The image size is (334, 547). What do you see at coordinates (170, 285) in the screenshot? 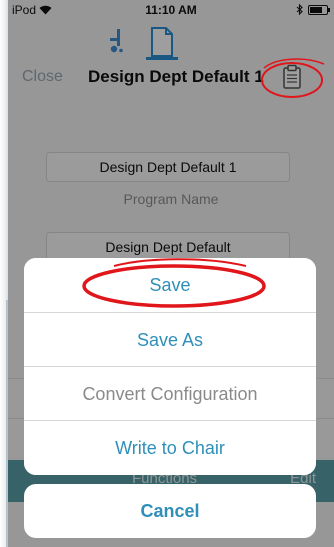
I see `save-button: Save` at bounding box center [170, 285].